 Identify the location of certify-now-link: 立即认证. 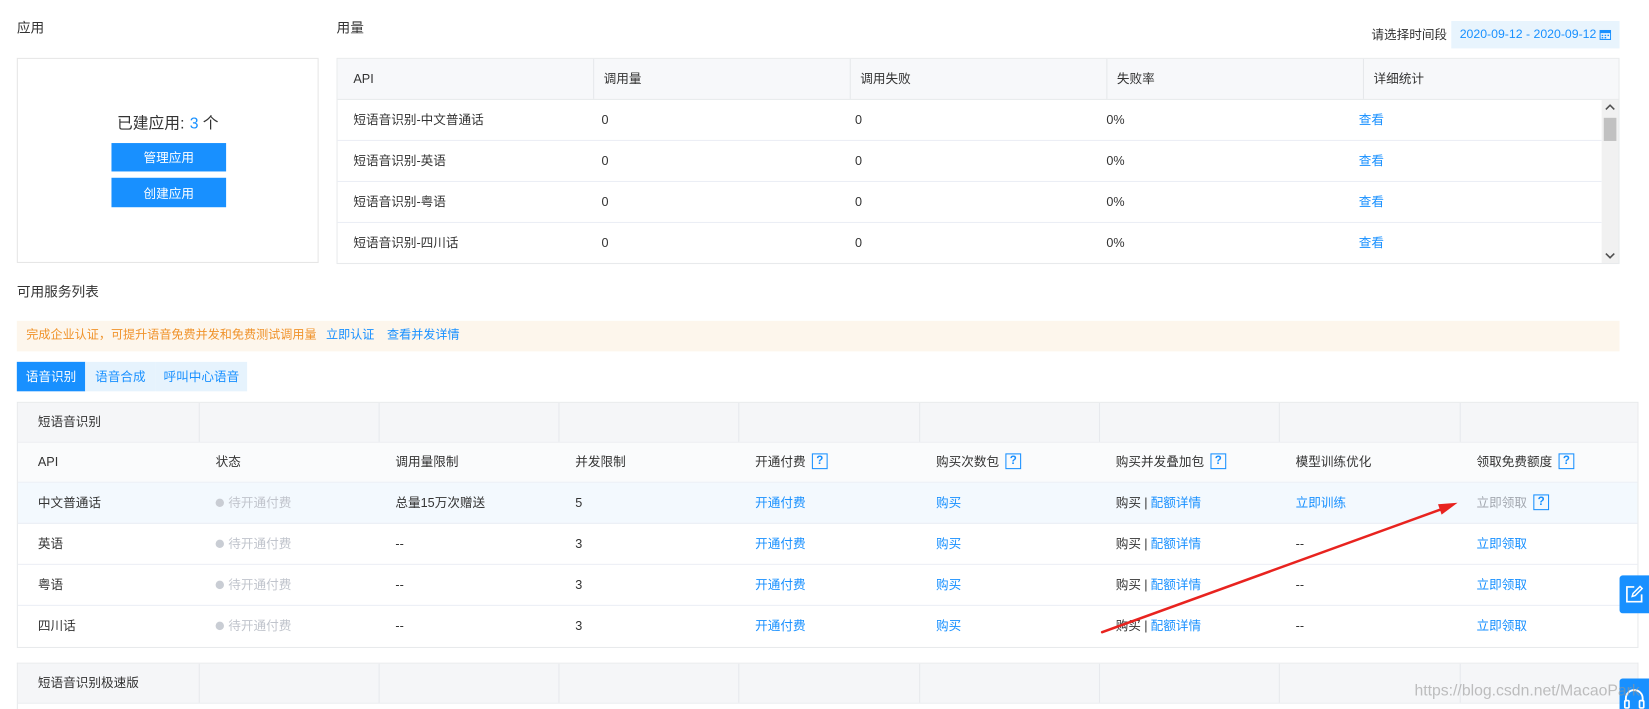
(350, 335).